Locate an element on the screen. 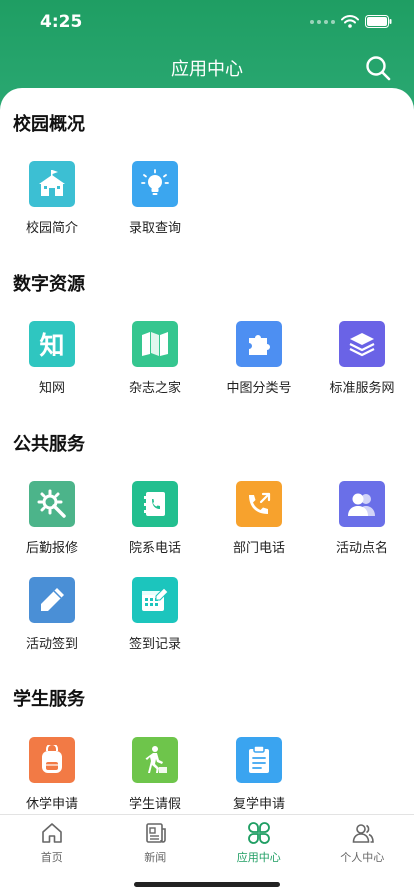 Image resolution: width=414 pixels, height=896 pixels. tab-label: 应用中心 is located at coordinates (258, 857).